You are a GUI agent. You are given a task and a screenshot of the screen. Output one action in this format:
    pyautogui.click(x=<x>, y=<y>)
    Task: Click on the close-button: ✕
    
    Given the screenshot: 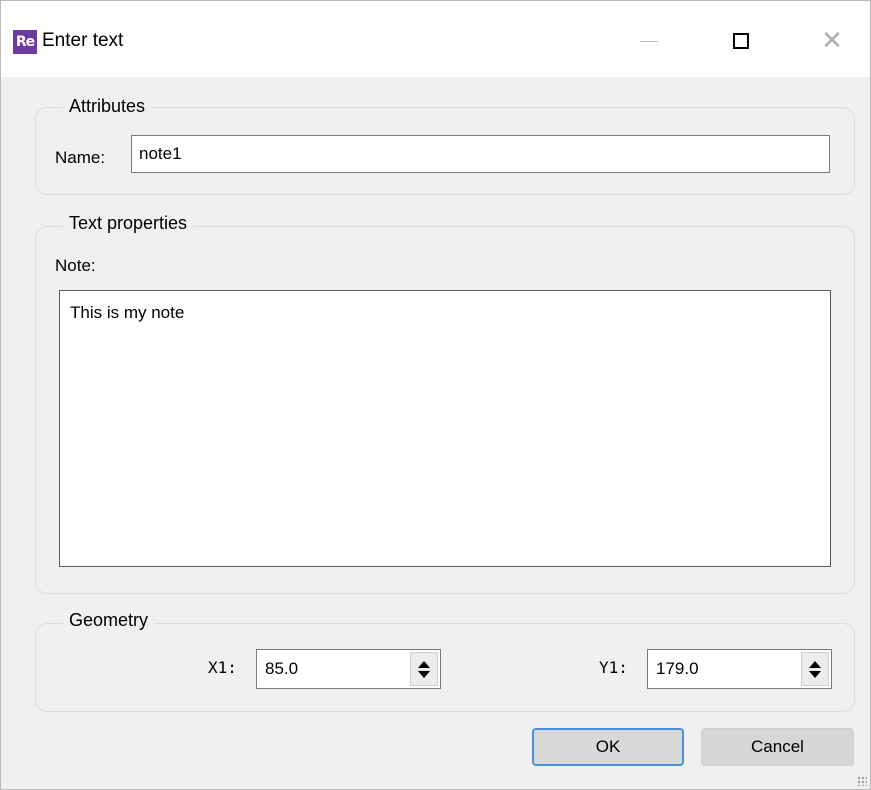 What is the action you would take?
    pyautogui.click(x=832, y=41)
    